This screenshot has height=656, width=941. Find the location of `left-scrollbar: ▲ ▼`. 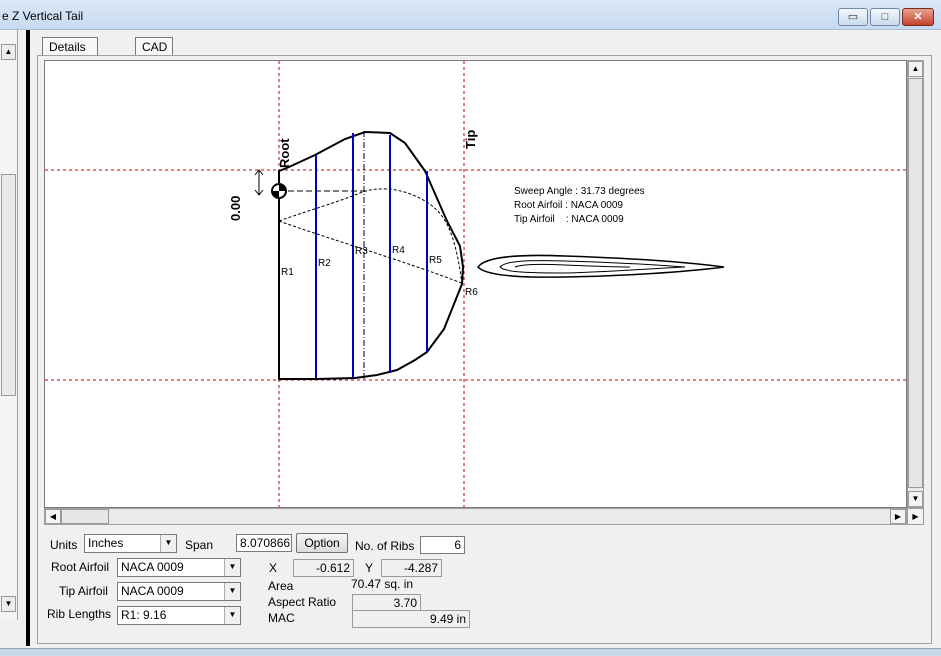

left-scrollbar: ▲ ▼ is located at coordinates (9, 325).